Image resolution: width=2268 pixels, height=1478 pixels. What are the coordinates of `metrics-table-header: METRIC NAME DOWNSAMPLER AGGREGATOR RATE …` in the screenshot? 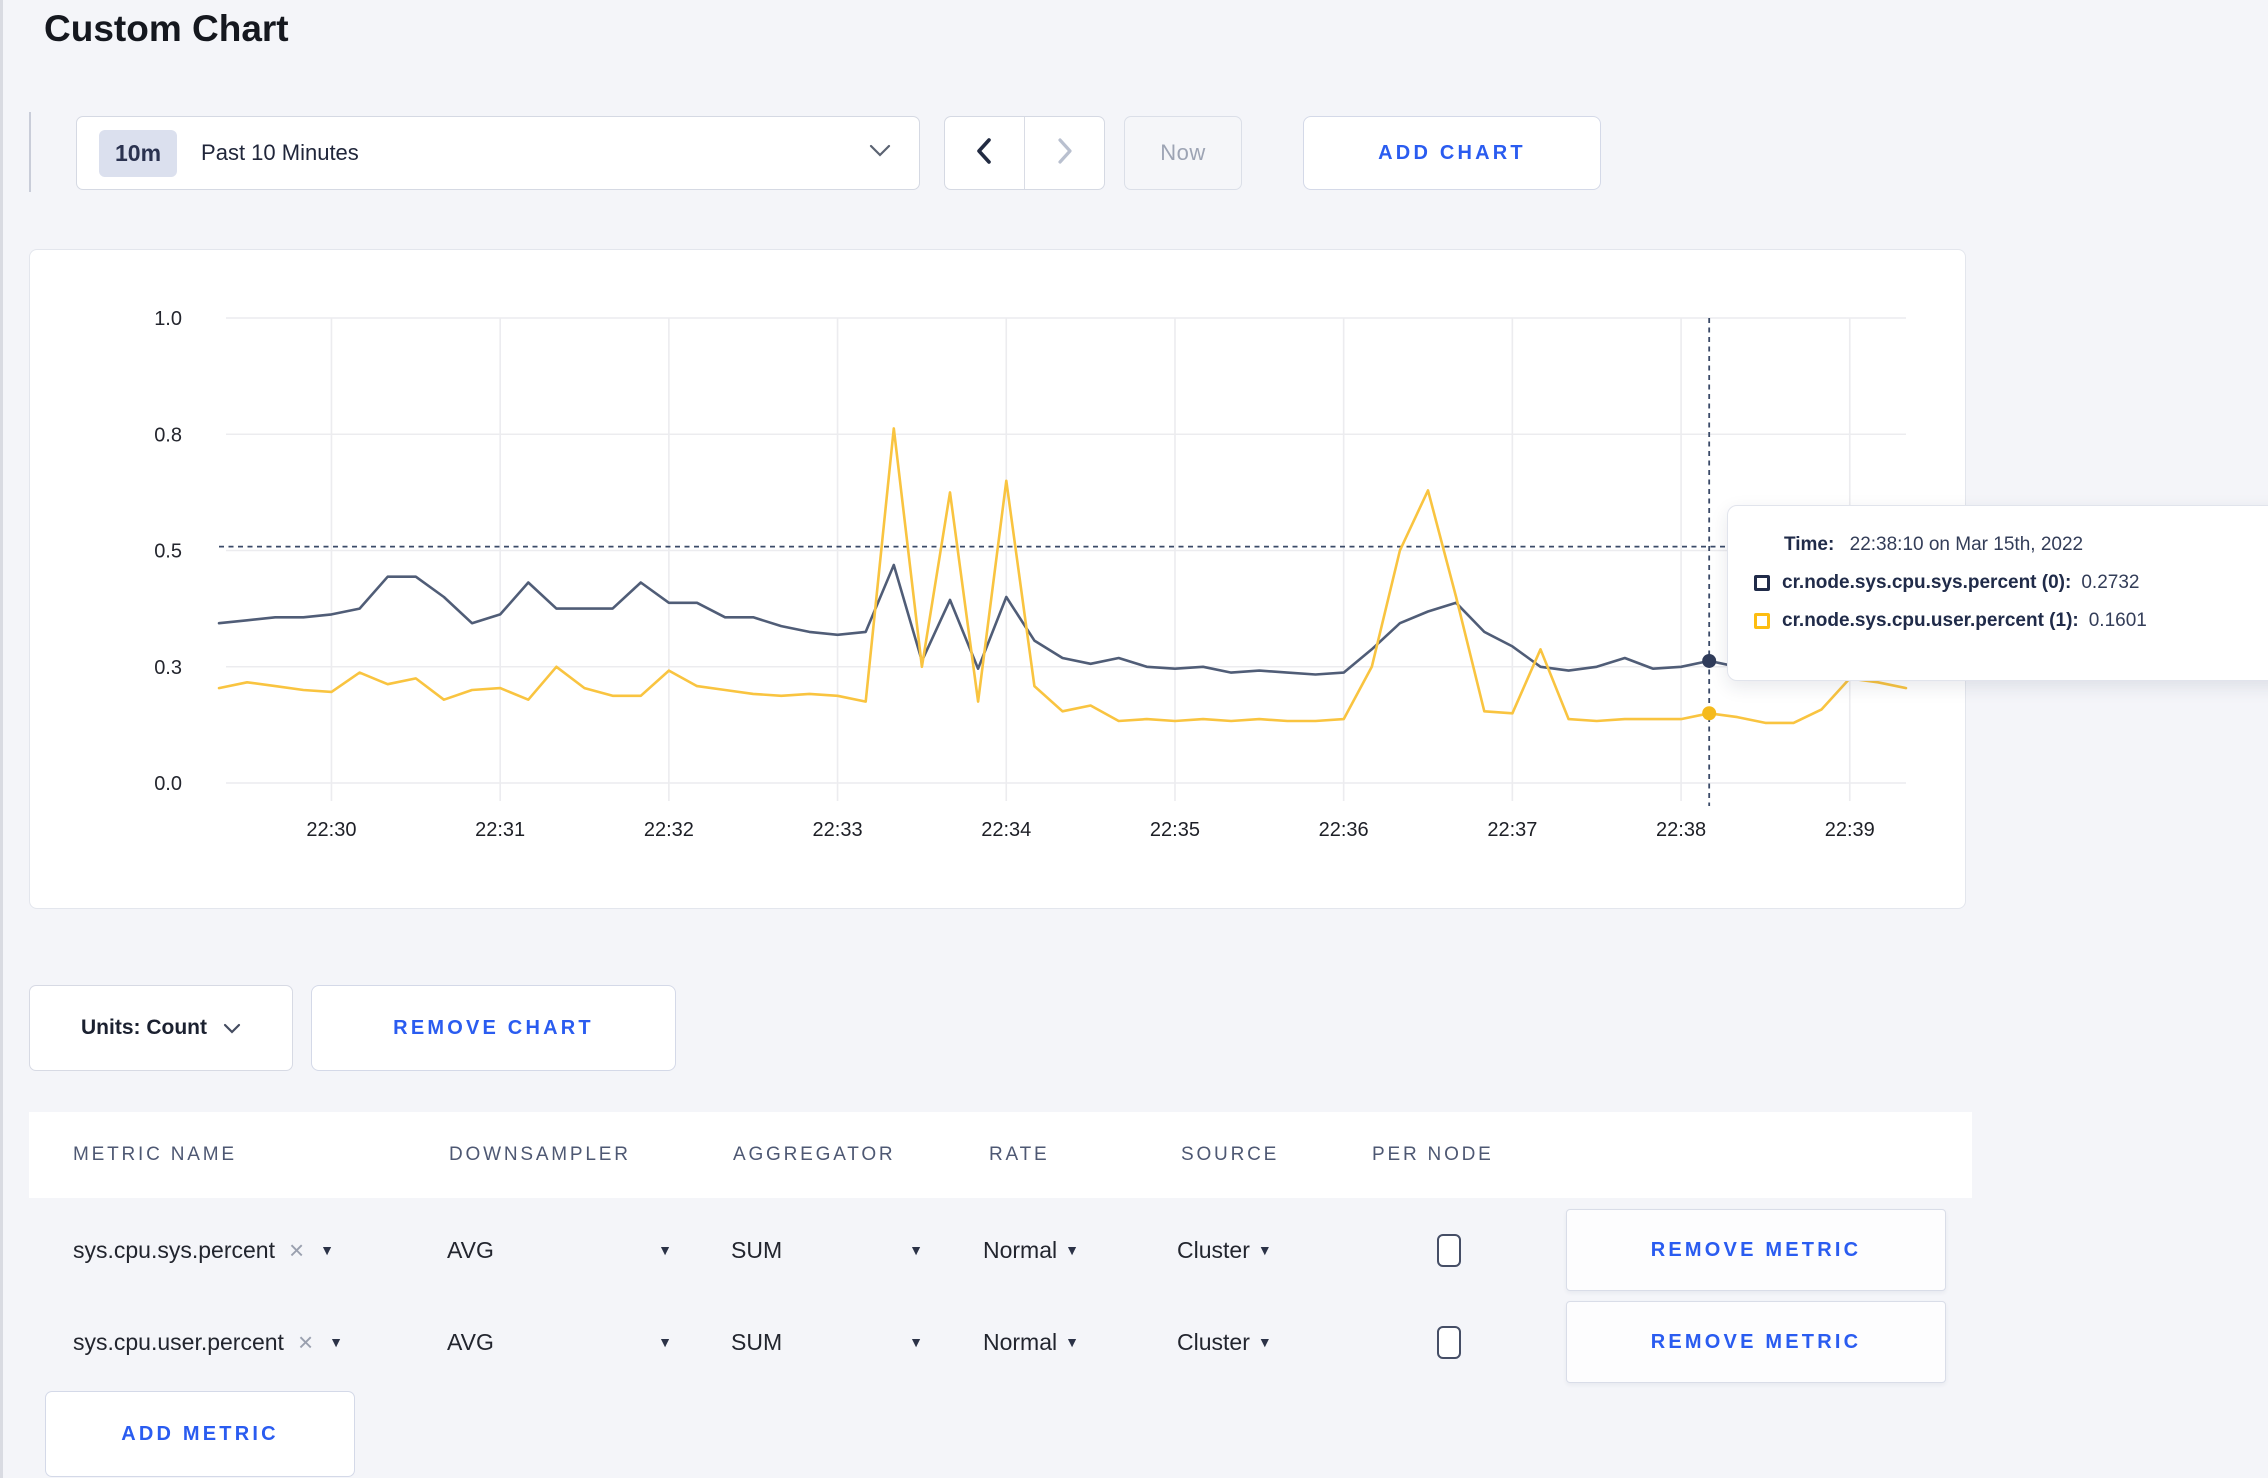 It's located at (1000, 1155).